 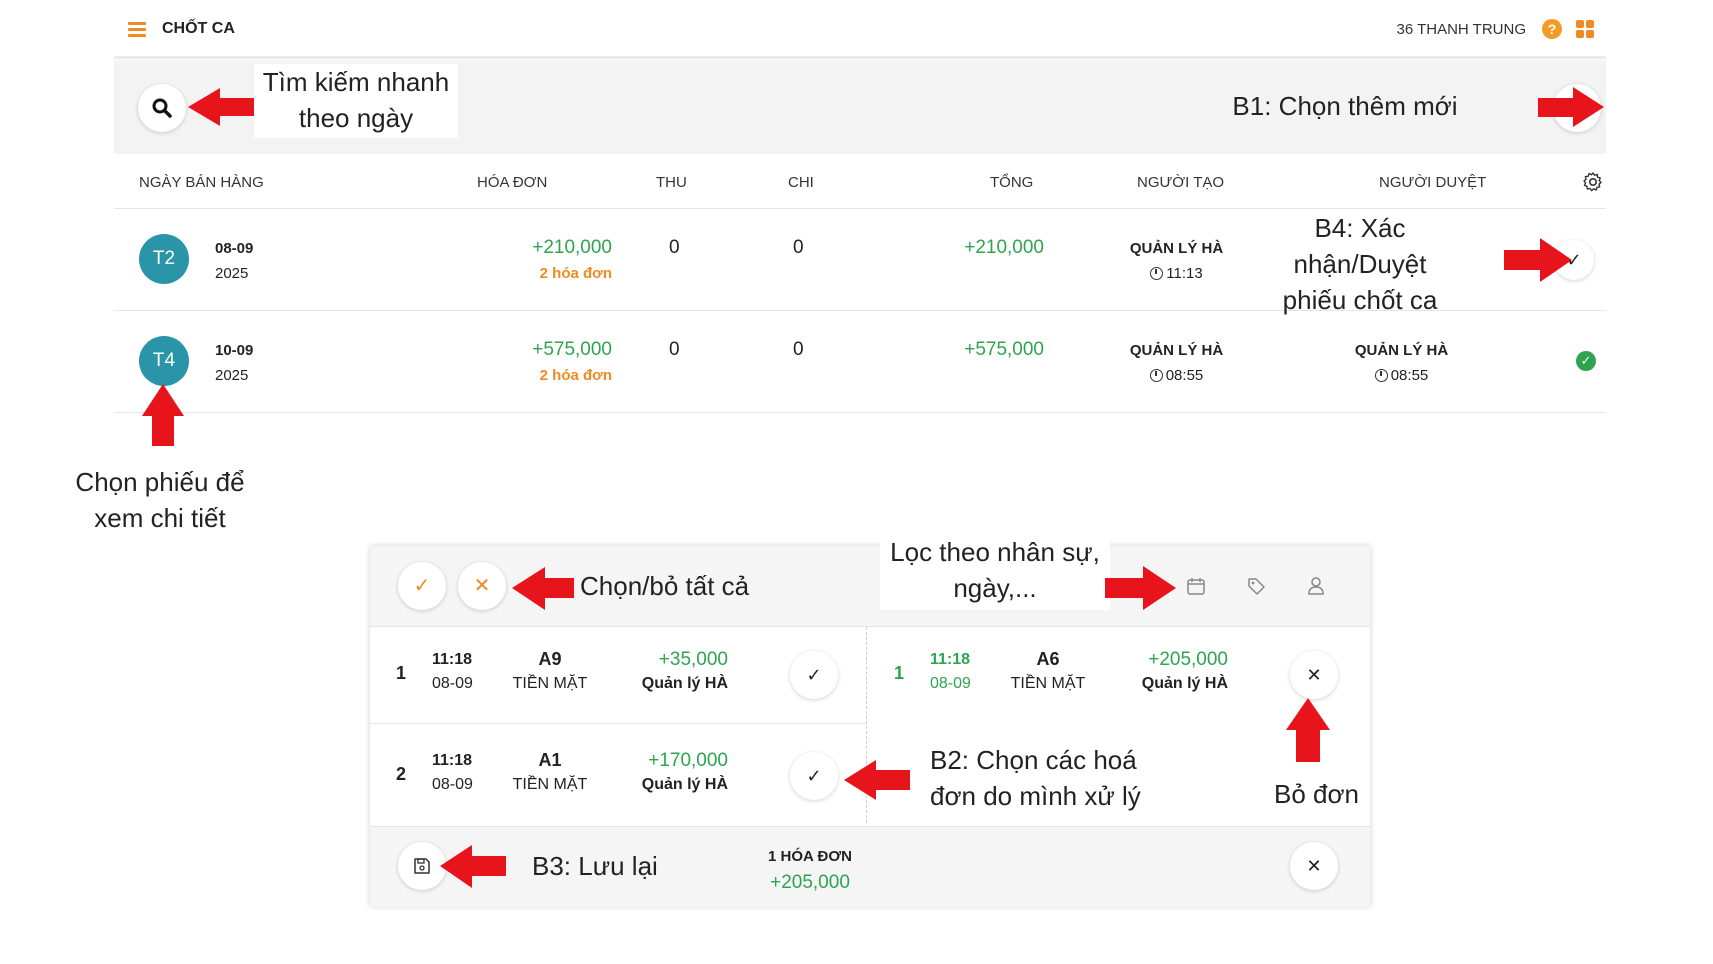 I want to click on row-approved-time: 08:55, so click(x=1401, y=375).